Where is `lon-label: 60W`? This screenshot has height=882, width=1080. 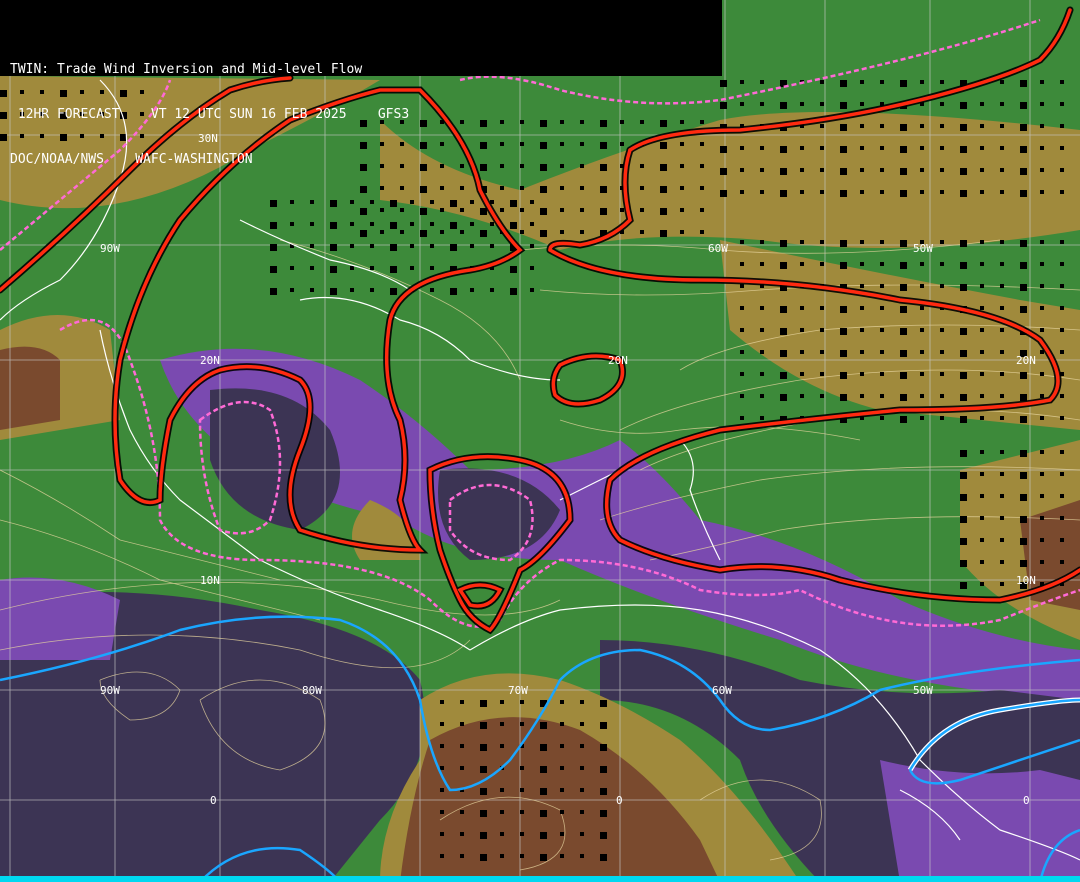
lon-label: 60W is located at coordinates (722, 690).